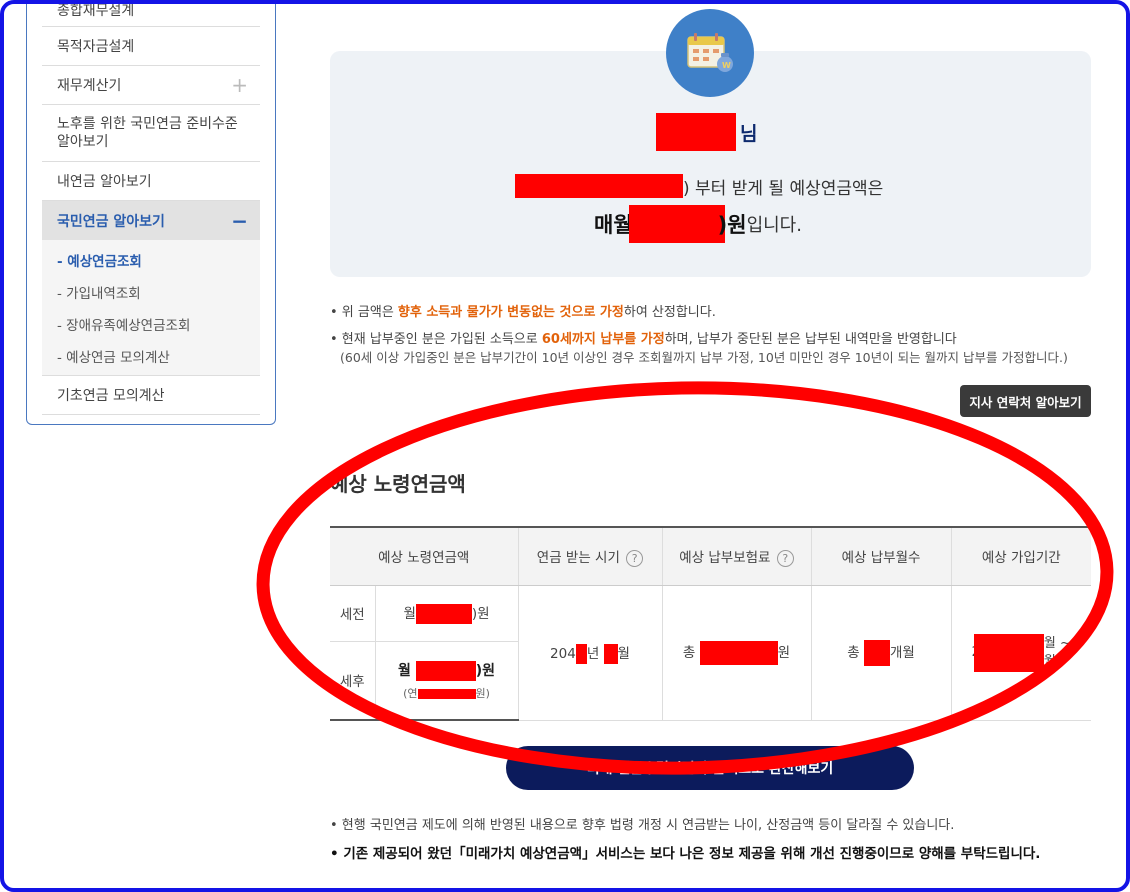  What do you see at coordinates (353, 613) in the screenshot?
I see `row-label-before-tax: 세전` at bounding box center [353, 613].